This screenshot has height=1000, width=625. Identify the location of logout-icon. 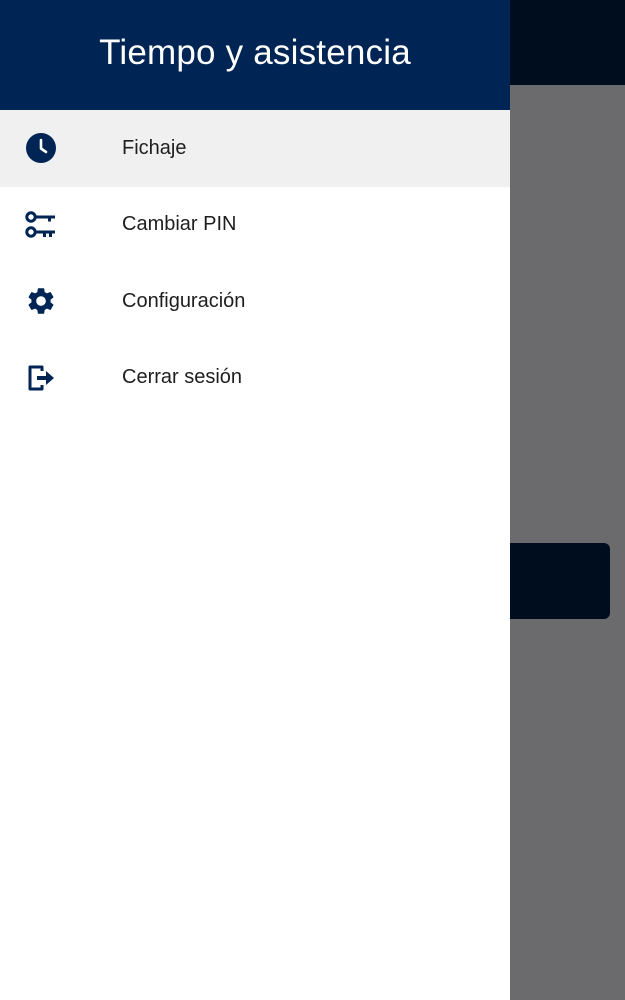
(41, 378).